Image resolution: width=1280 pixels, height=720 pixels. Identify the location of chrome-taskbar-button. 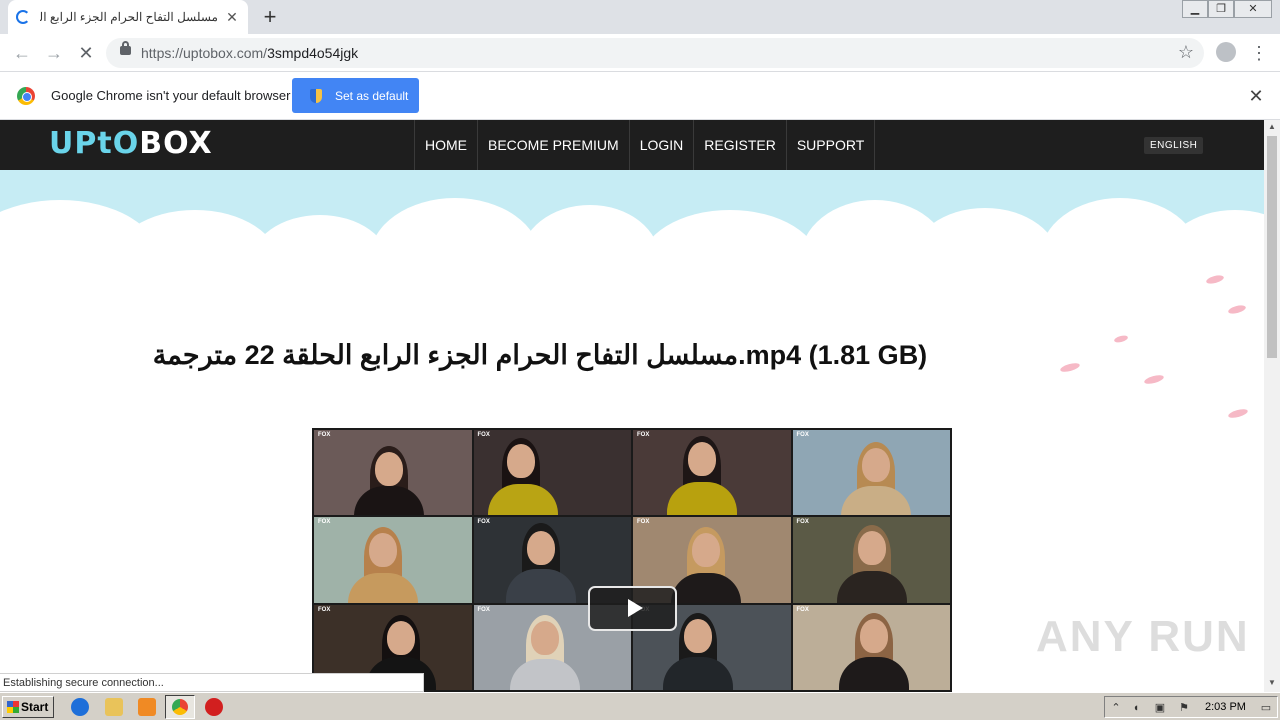
(180, 707).